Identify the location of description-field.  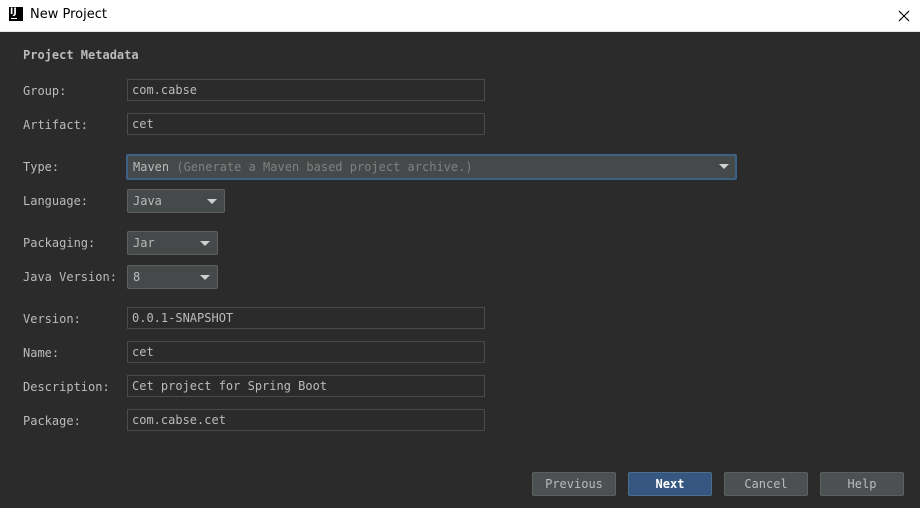
(306, 386).